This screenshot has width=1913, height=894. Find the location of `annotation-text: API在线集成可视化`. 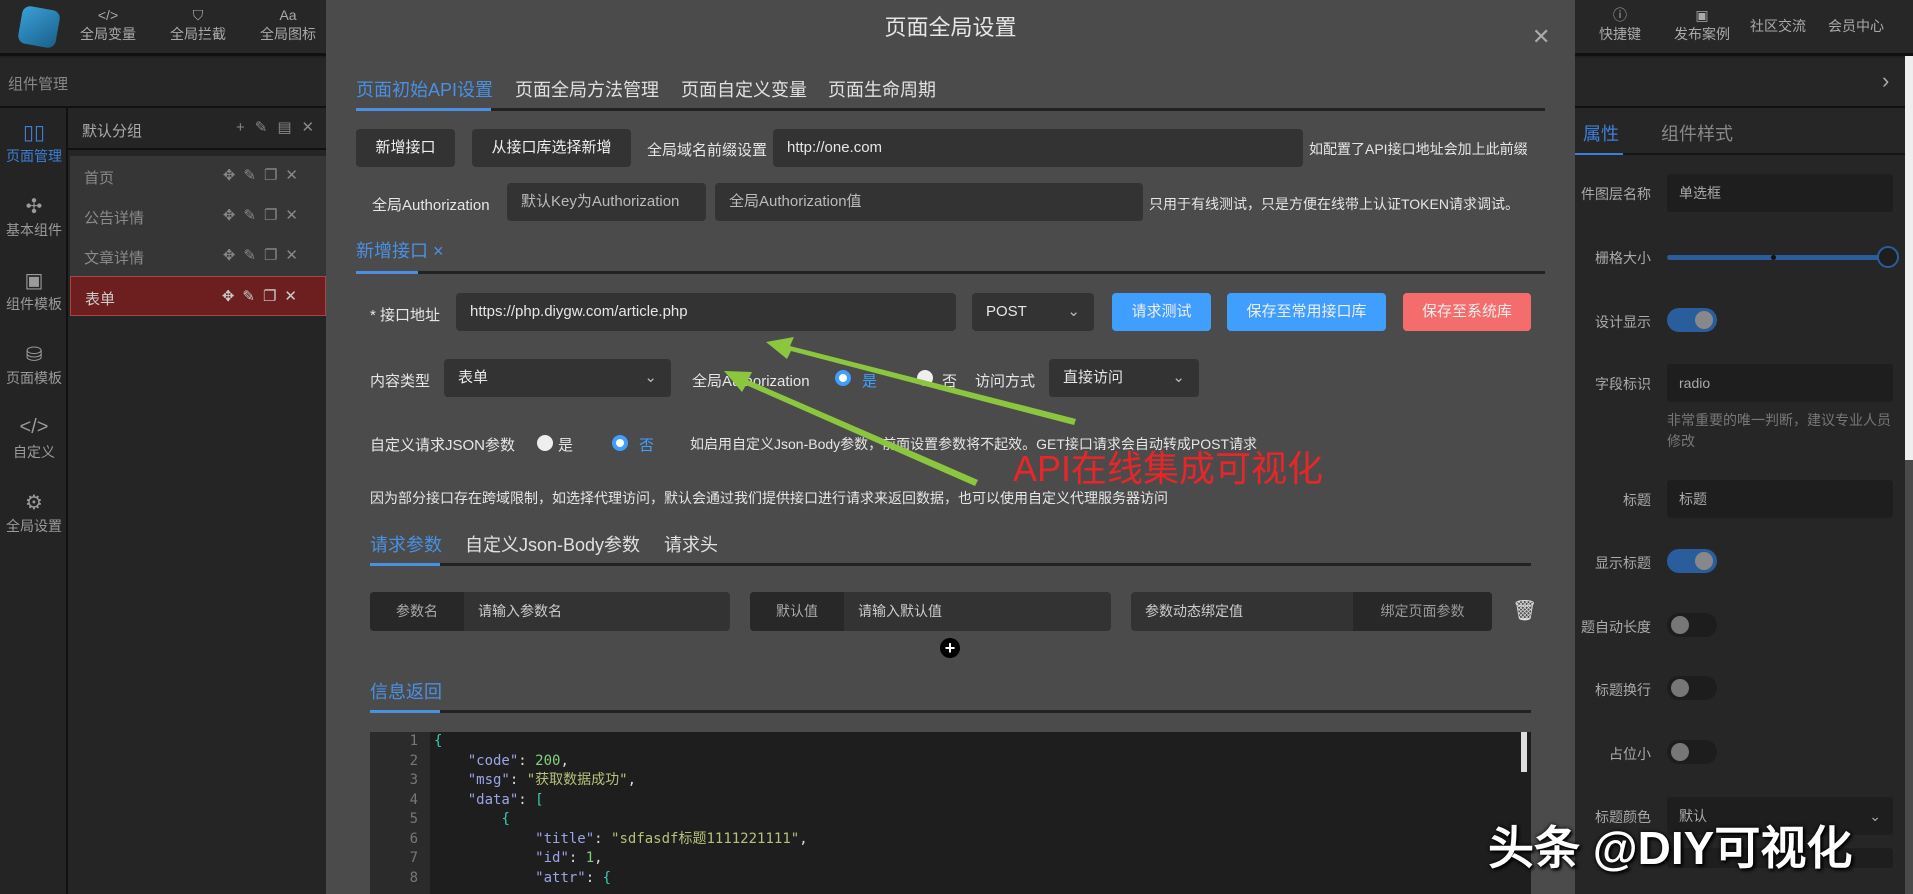

annotation-text: API在线集成可视化 is located at coordinates (1168, 468).